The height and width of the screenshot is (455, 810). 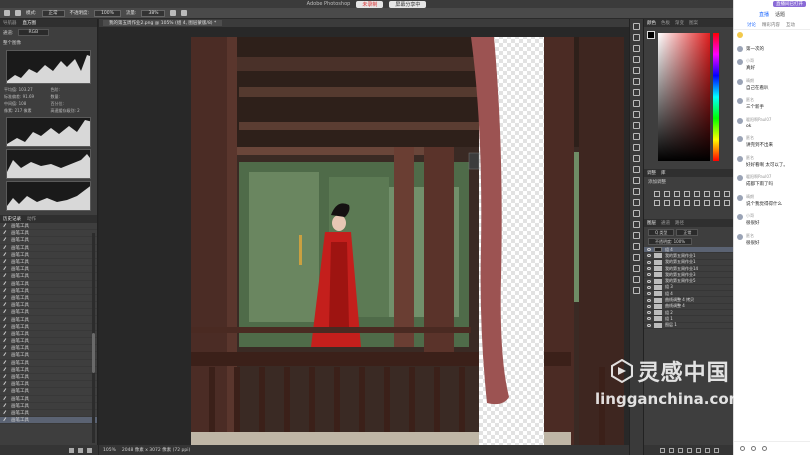 What do you see at coordinates (636, 125) in the screenshot?
I see `clone-tool-icon` at bounding box center [636, 125].